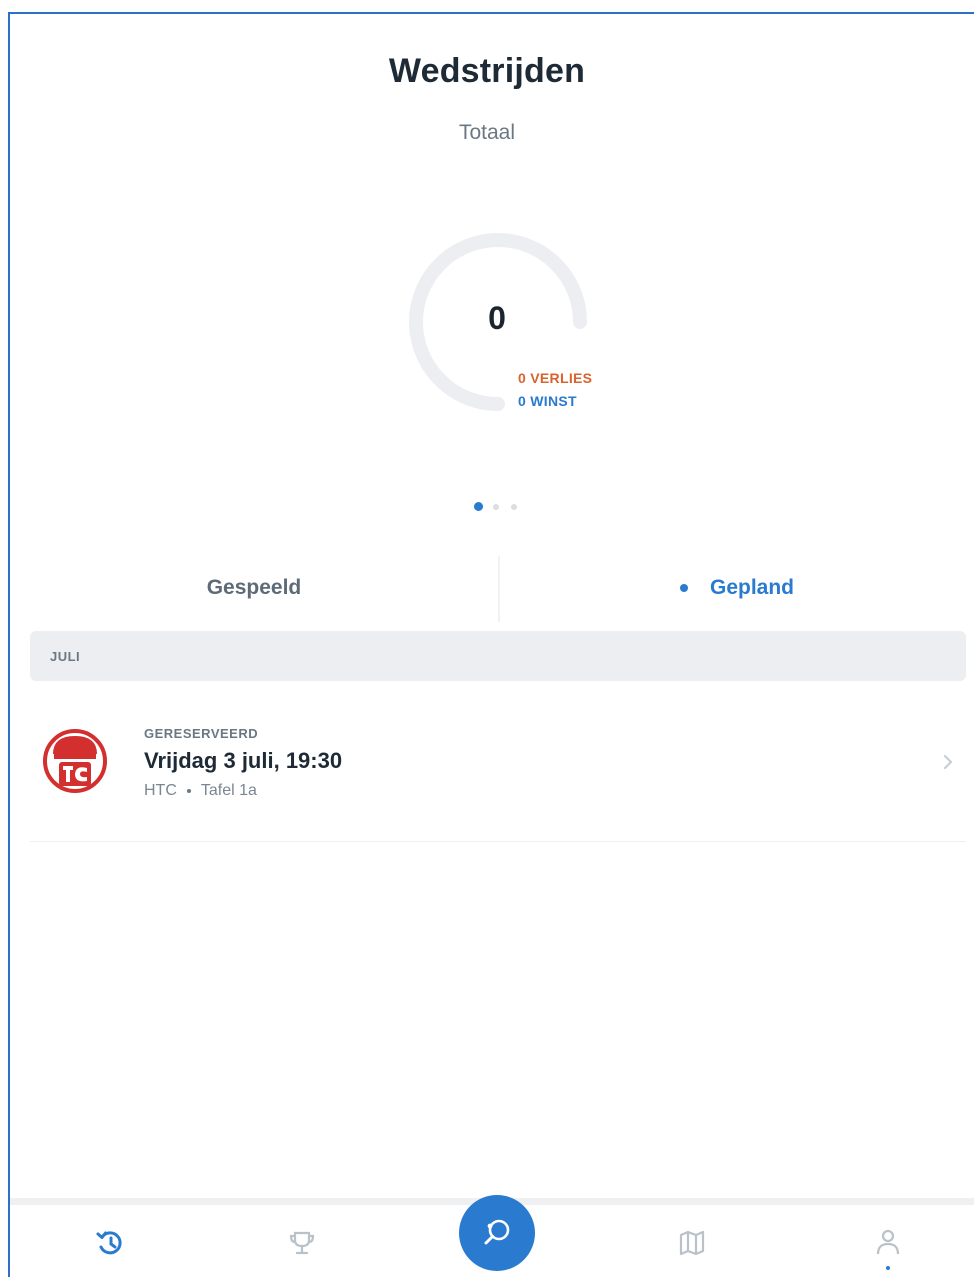 Image resolution: width=974 pixels, height=1277 pixels. I want to click on total-matches-count: 0, so click(497, 318).